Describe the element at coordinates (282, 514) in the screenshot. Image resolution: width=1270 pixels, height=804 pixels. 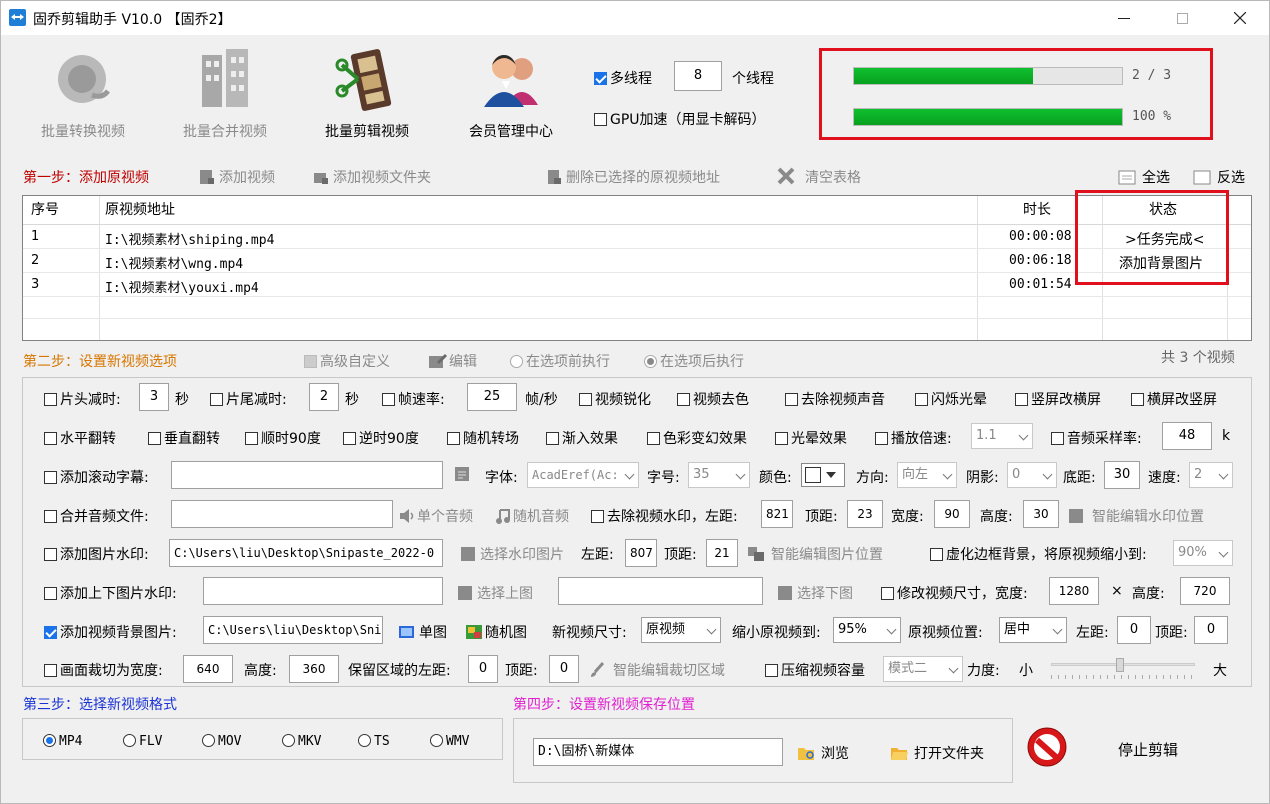
I see `merge-audio-input` at that location.